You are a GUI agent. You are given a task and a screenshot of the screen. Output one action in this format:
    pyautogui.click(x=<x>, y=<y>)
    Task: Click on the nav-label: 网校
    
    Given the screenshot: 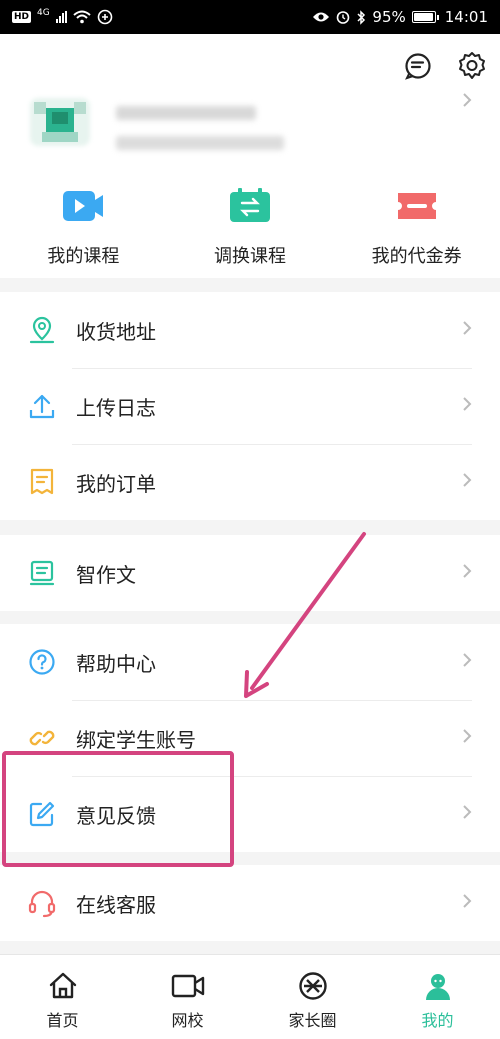 What is the action you would take?
    pyautogui.click(x=187, y=1020)
    